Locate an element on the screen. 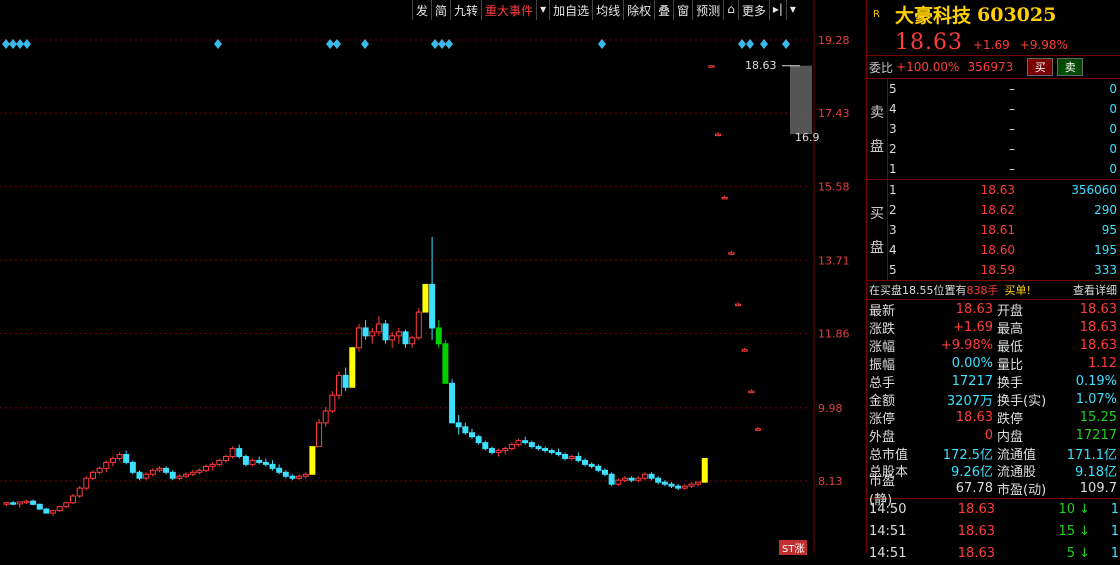 This screenshot has height=565, width=1120. price-line: 18.63 +1.69 +9.98% is located at coordinates (993, 42).